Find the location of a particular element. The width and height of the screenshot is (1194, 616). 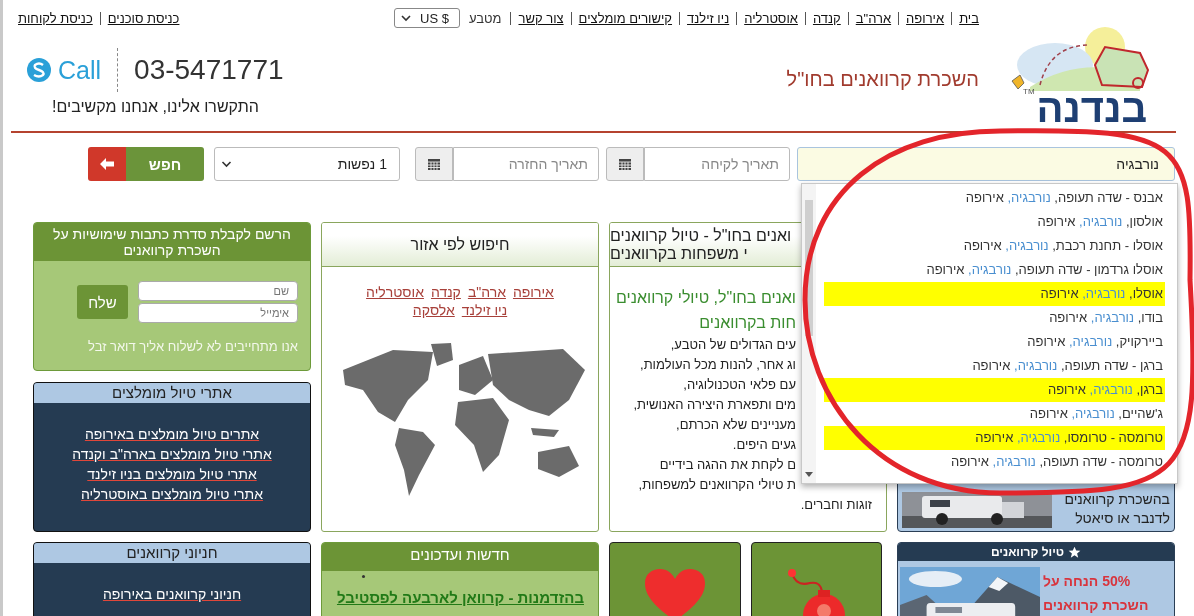

region-link: קנדה is located at coordinates (445, 292).